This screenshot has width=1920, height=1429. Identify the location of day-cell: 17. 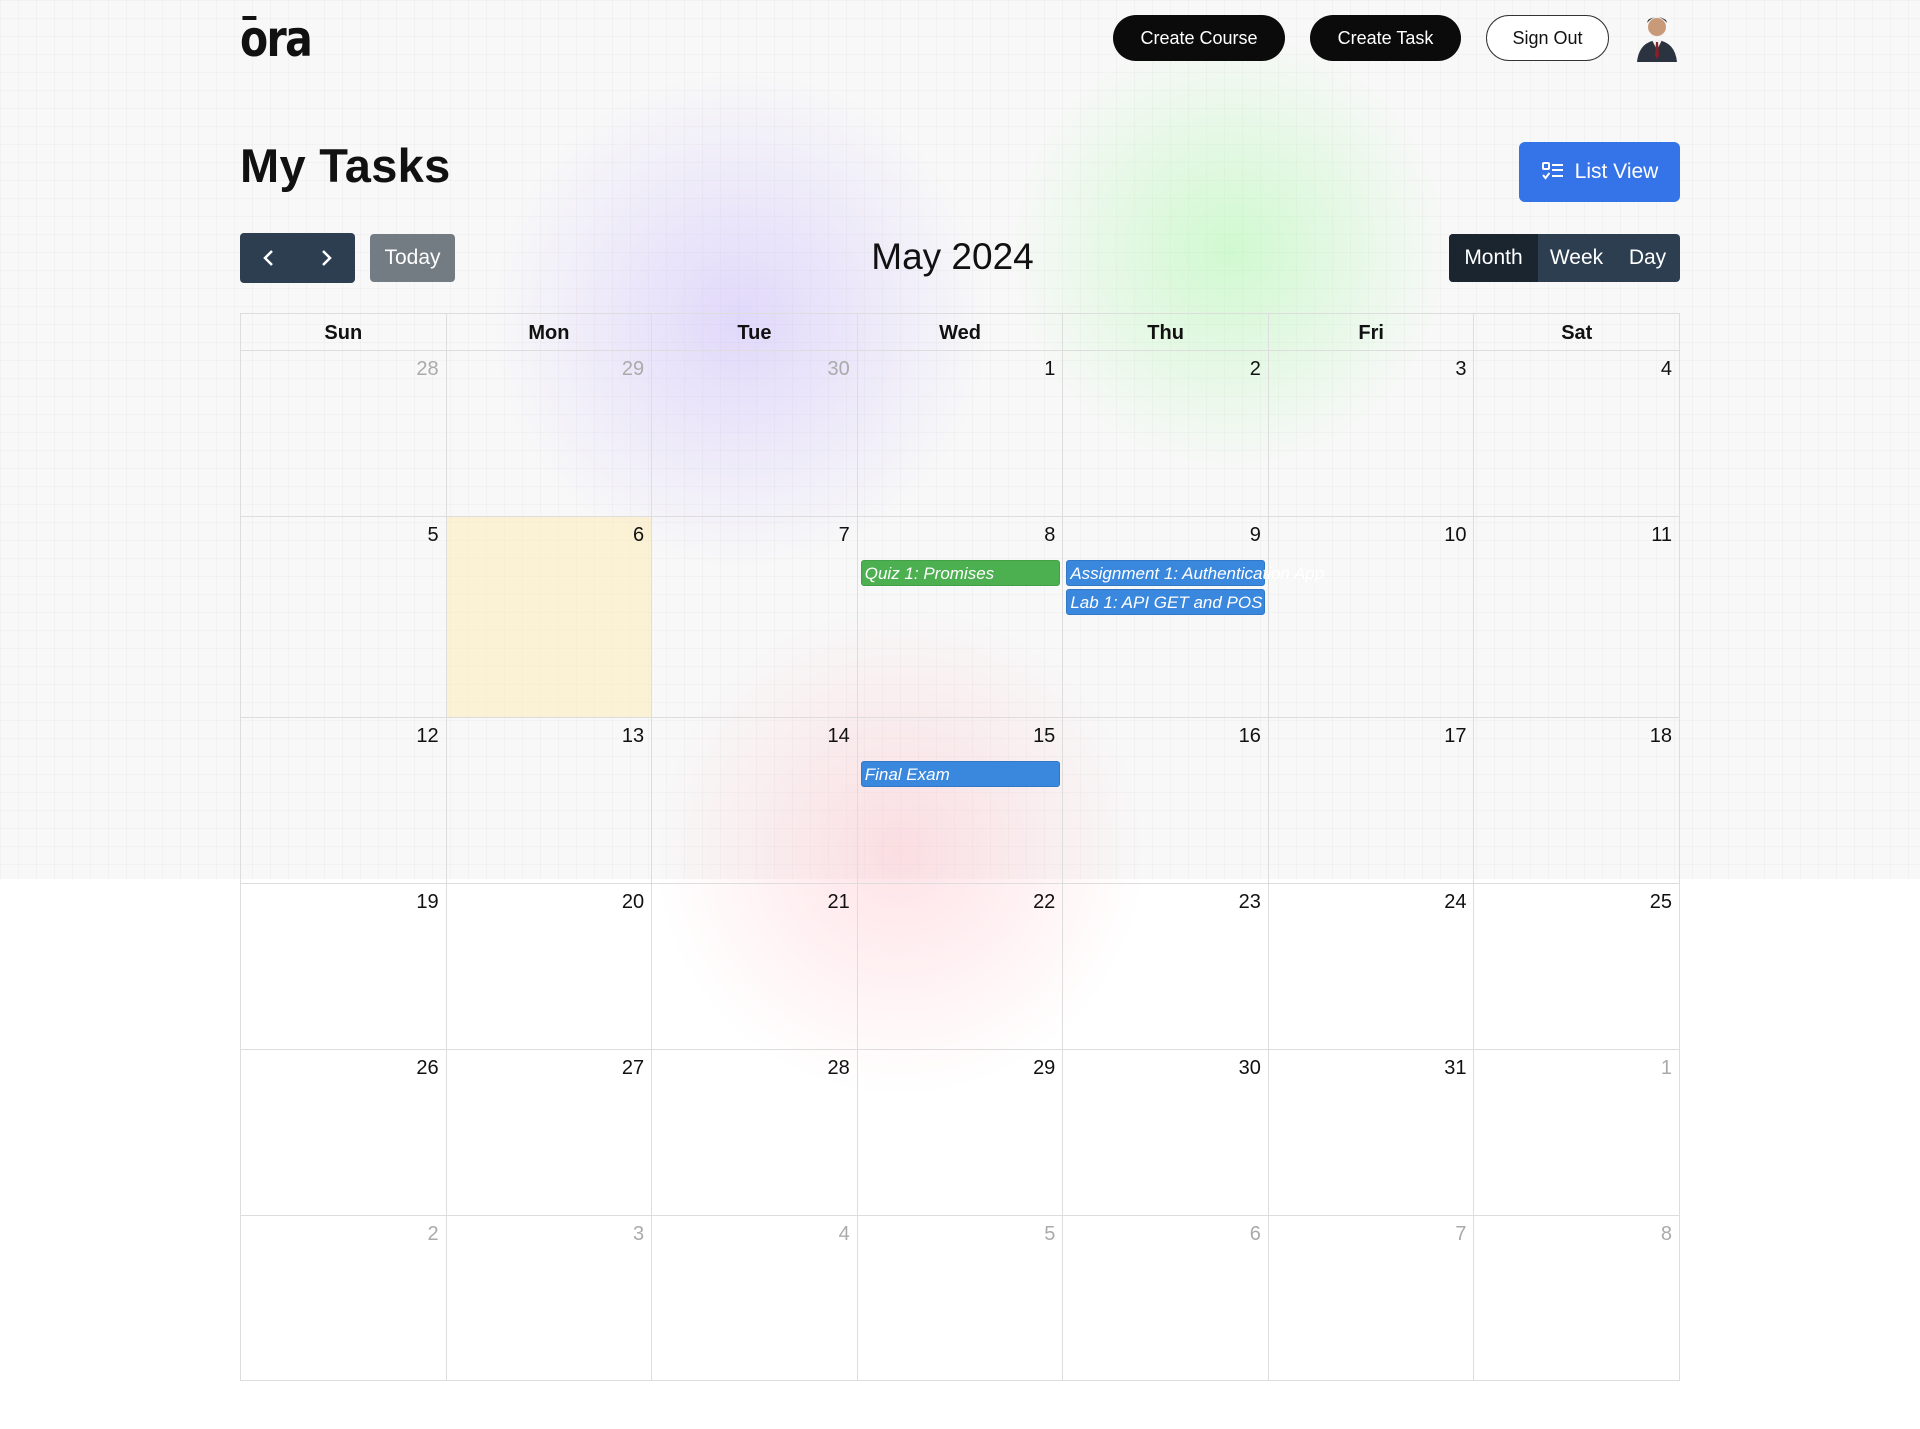
(1370, 800).